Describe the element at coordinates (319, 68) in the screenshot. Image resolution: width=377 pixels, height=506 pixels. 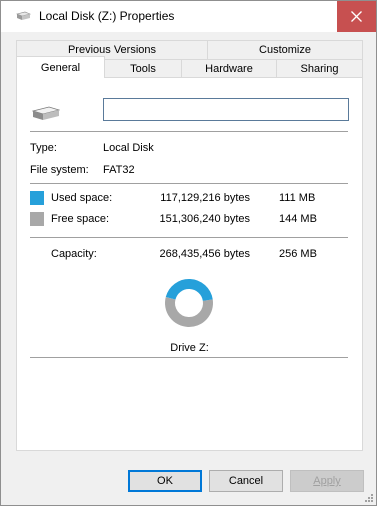
I see `tab-sharing: Sharing` at that location.